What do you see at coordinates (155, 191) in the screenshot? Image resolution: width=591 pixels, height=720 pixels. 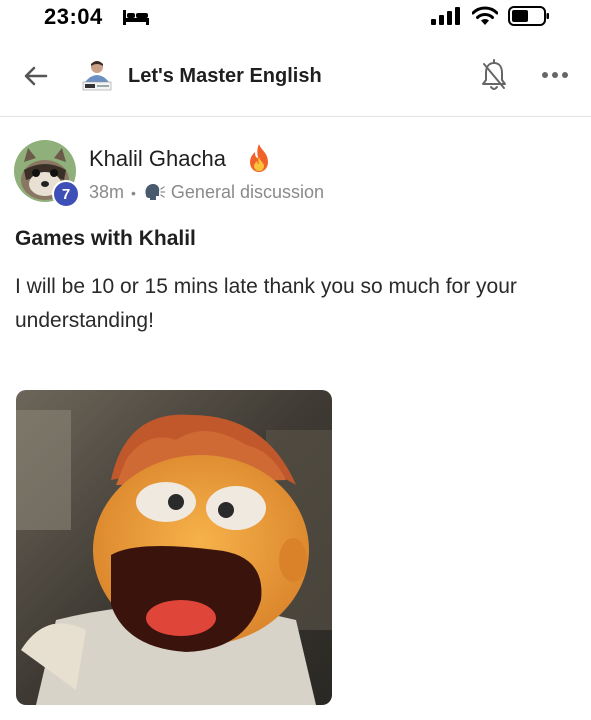 I see `speaking-head-icon` at bounding box center [155, 191].